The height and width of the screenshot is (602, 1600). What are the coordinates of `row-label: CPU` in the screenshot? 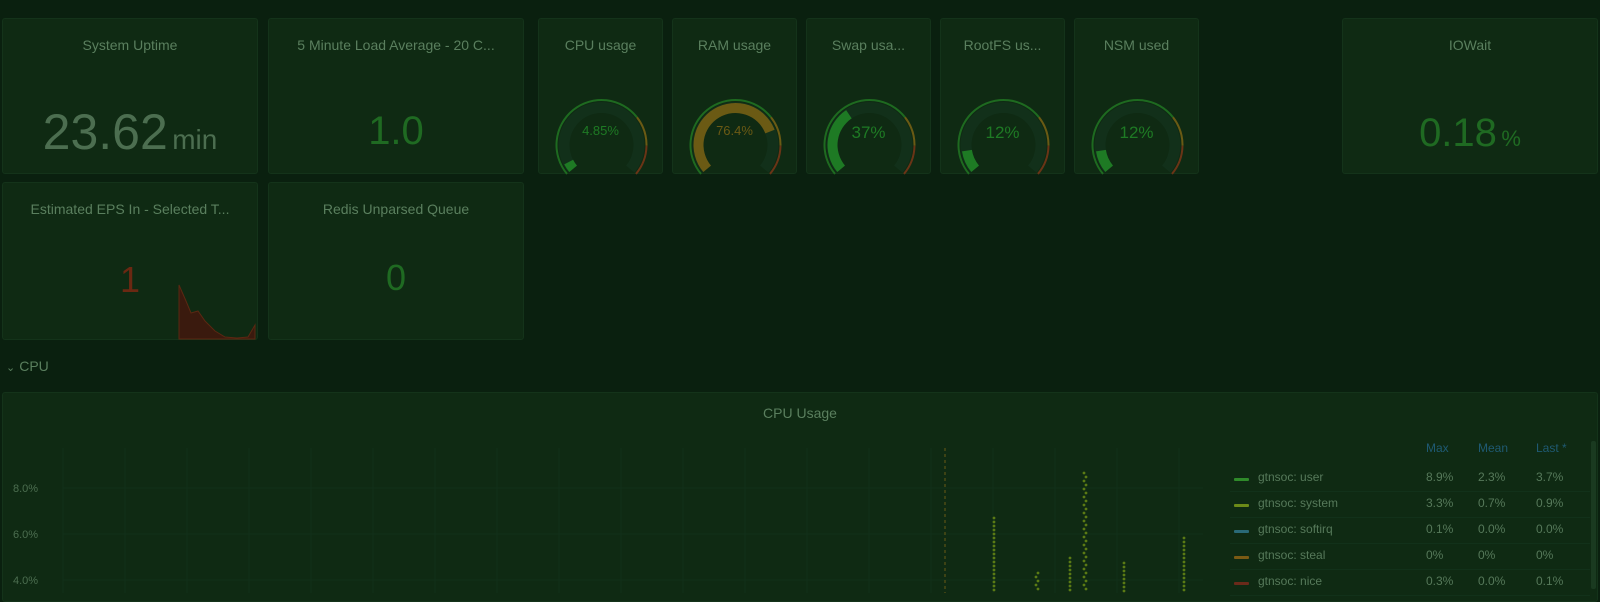 It's located at (34, 366).